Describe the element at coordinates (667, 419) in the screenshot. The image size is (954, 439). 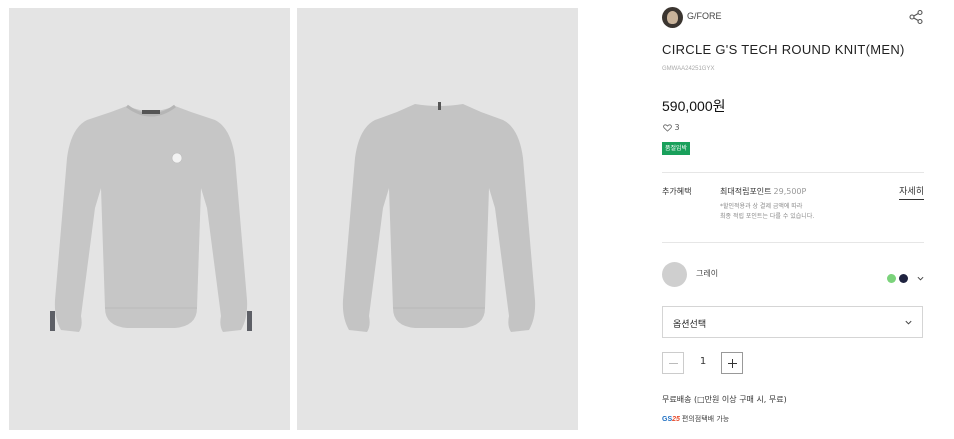
I see `gs25-logo-prefix: GS` at that location.